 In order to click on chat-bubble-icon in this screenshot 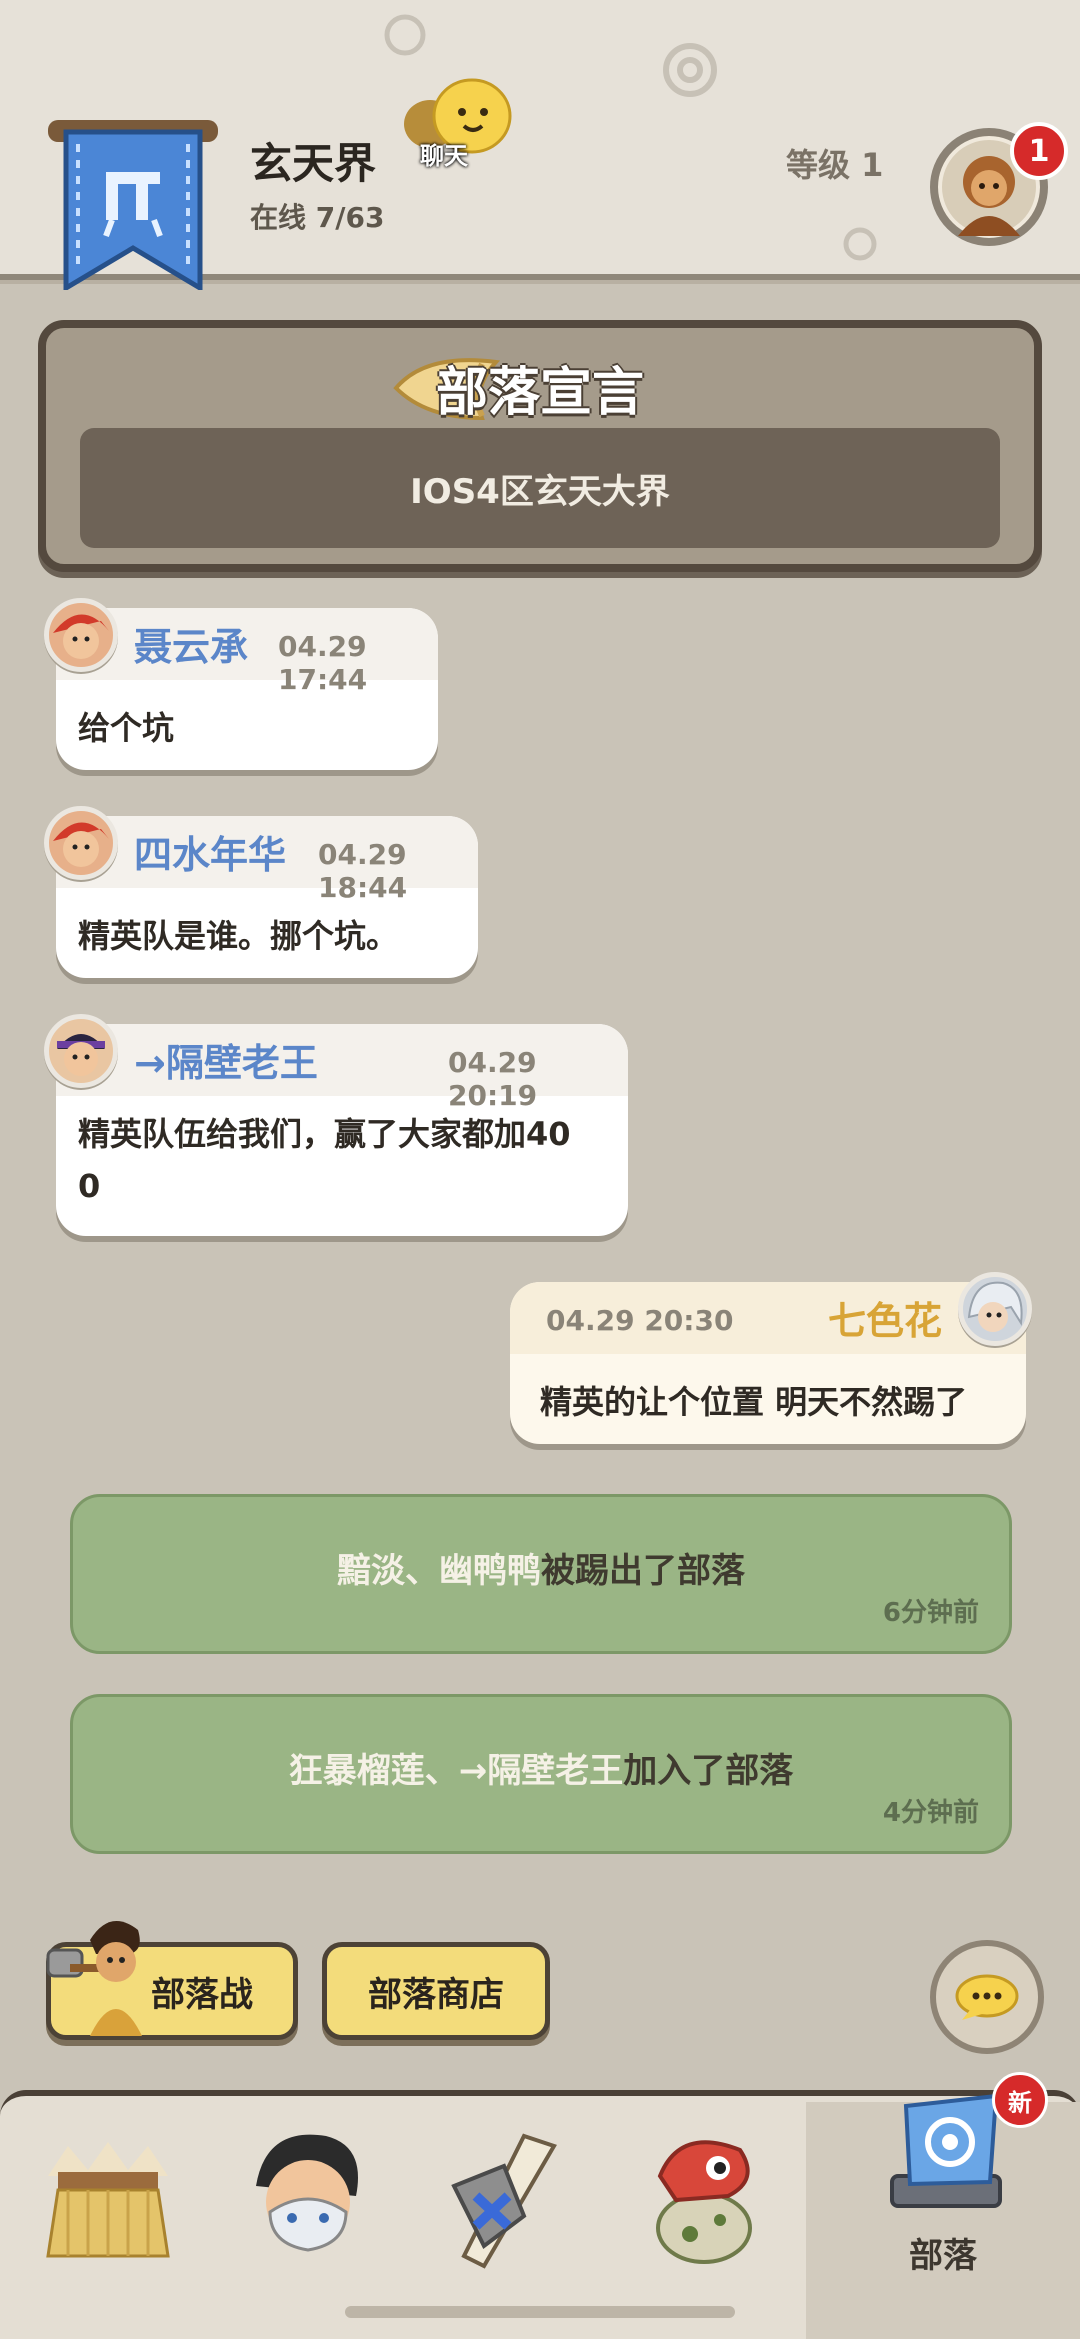, I will do `click(987, 1997)`.